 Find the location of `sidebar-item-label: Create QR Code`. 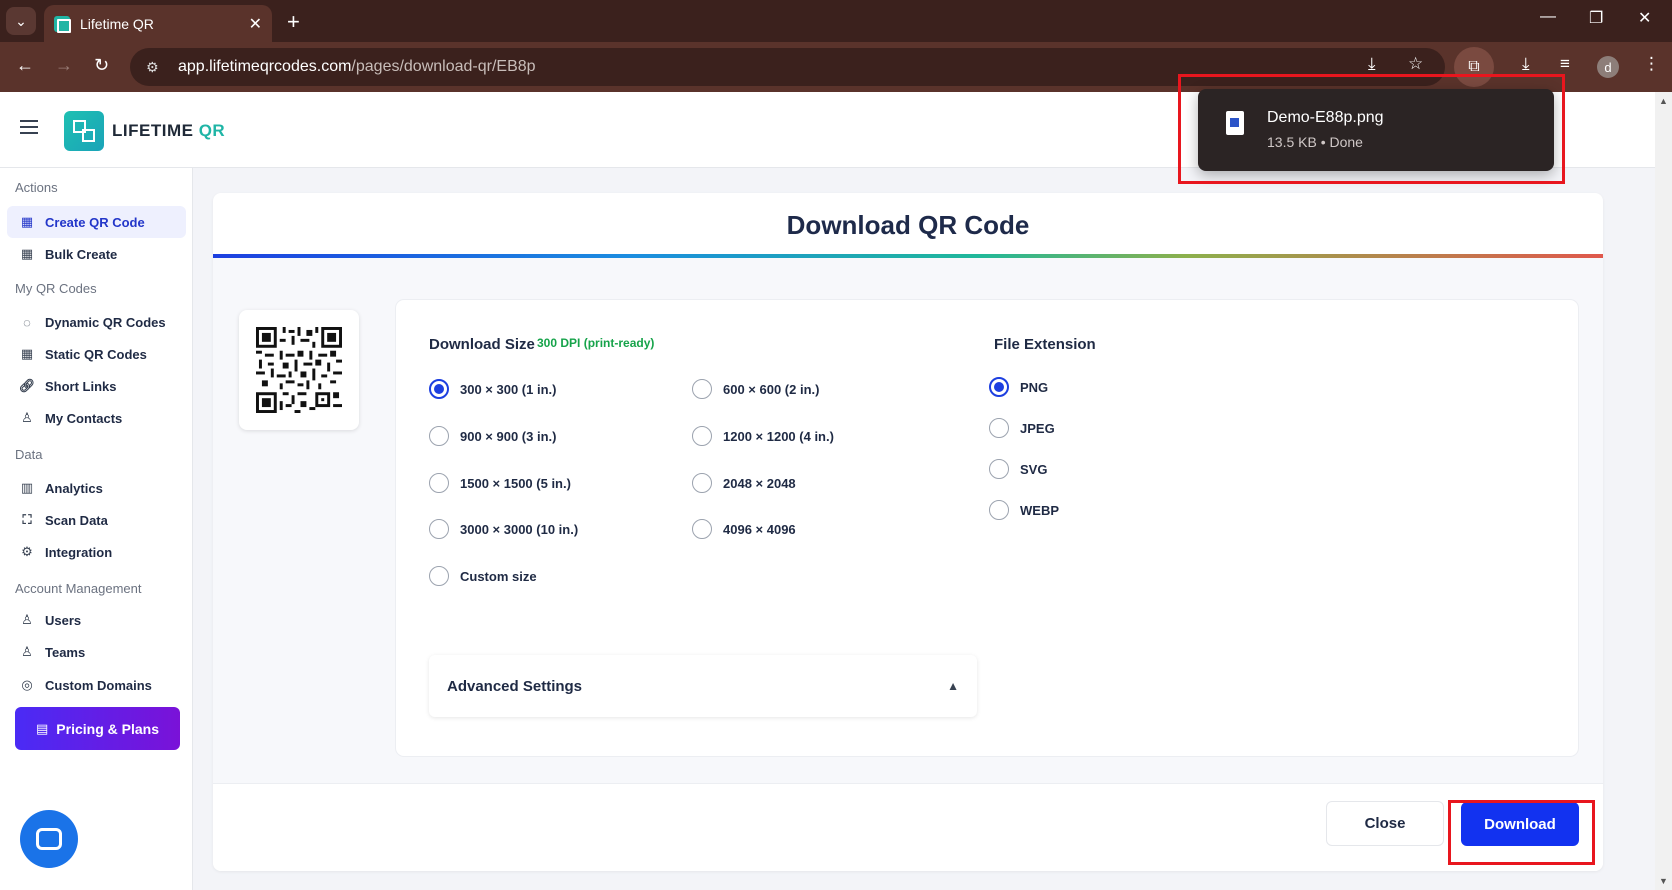

sidebar-item-label: Create QR Code is located at coordinates (95, 222).